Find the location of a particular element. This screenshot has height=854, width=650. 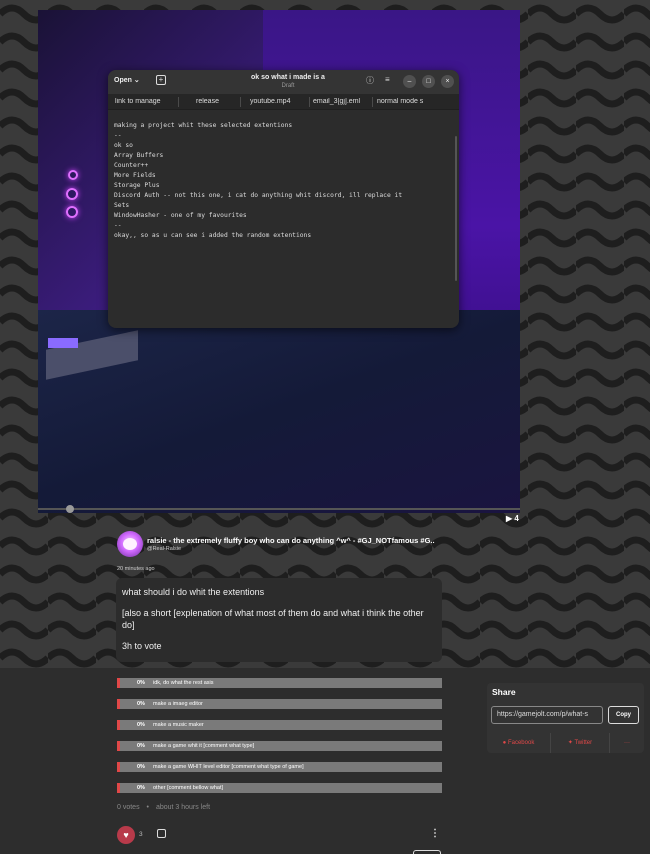

tab-email: email_3[gj].eml is located at coordinates (343, 101).